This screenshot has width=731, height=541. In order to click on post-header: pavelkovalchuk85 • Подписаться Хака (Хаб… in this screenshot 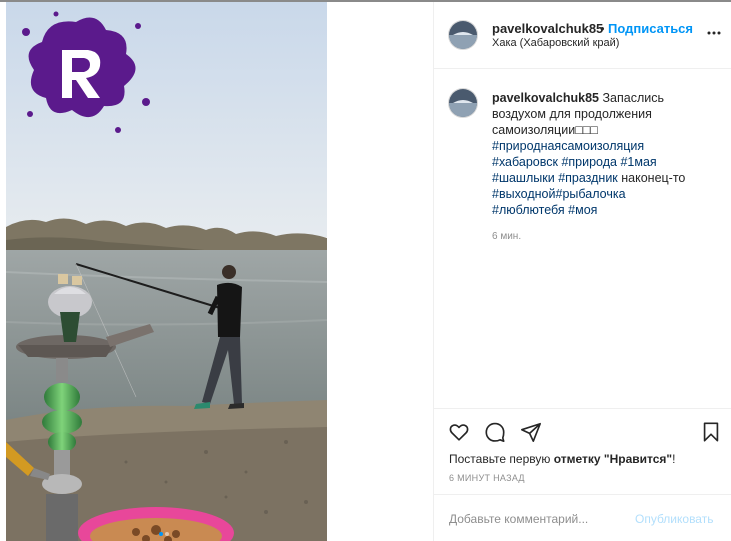, I will do `click(582, 35)`.